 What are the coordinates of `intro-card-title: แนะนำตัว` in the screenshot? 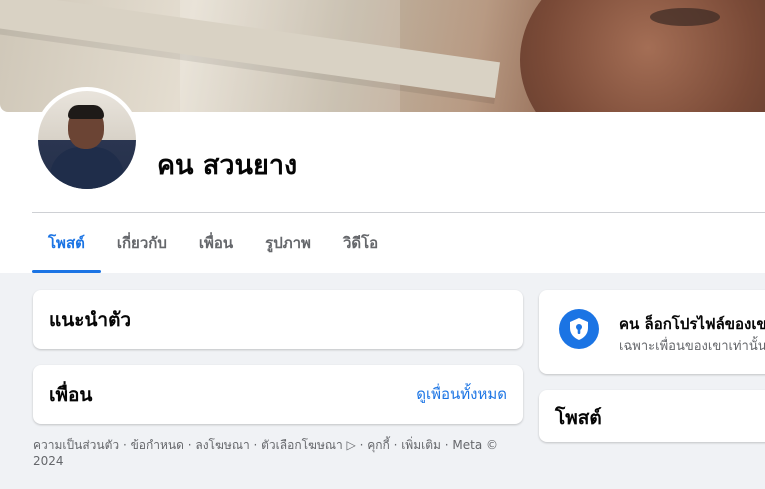 It's located at (90, 320).